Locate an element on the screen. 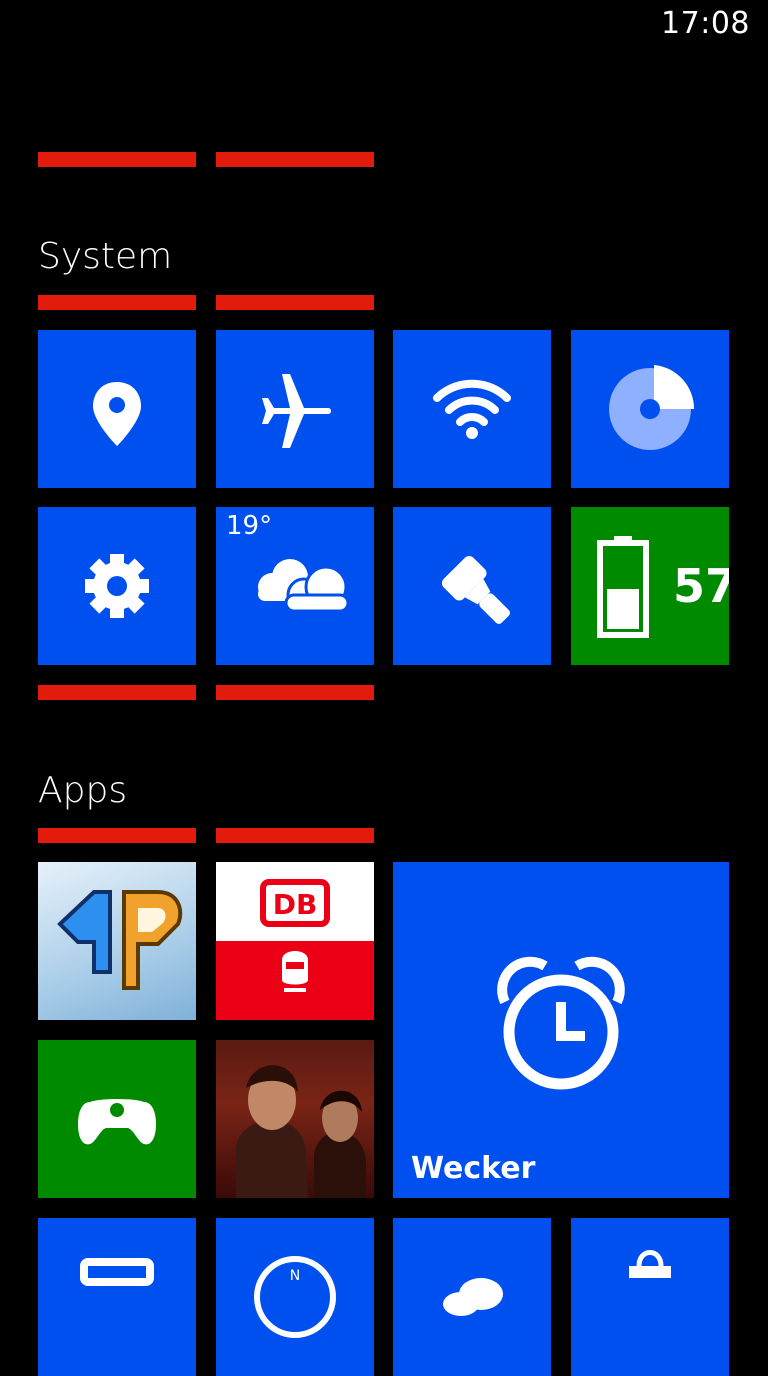 Image resolution: width=768 pixels, height=1376 pixels. wifi-tile is located at coordinates (472, 409).